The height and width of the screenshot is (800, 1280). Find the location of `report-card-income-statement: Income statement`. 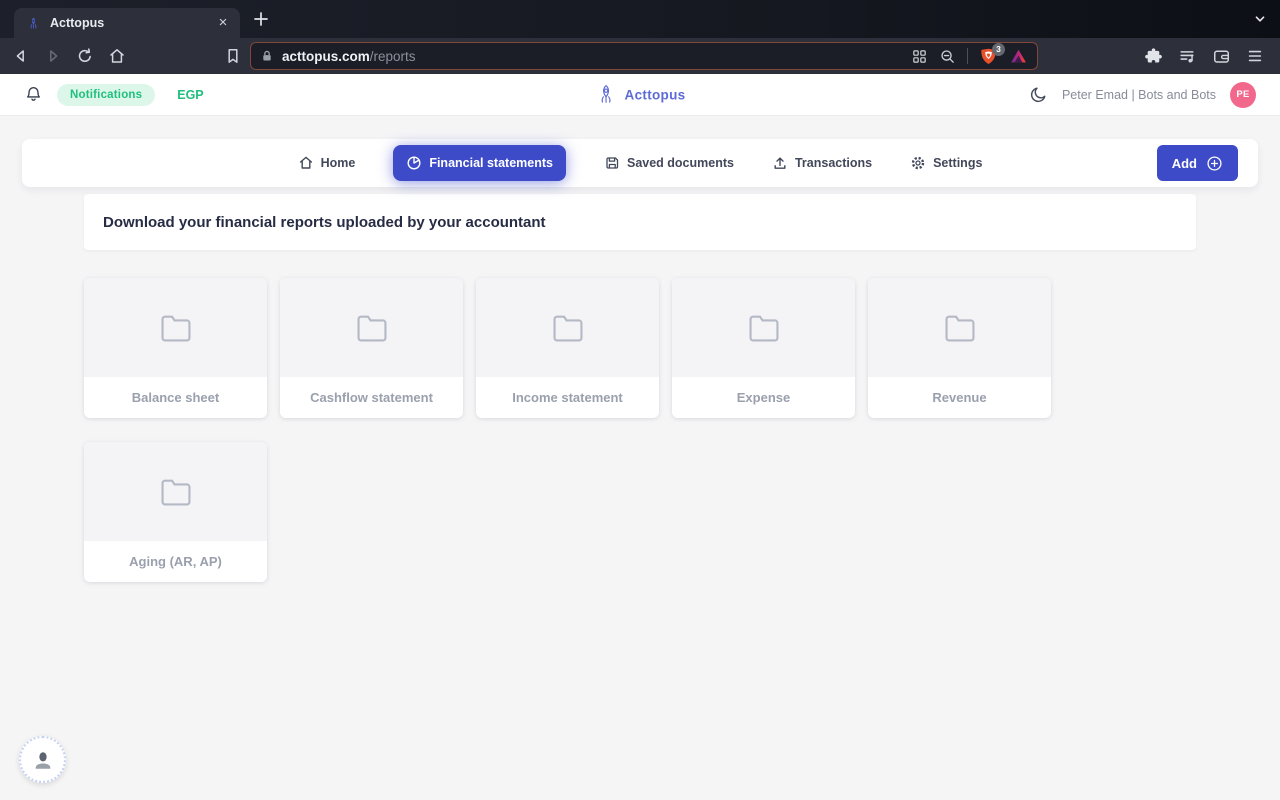

report-card-income-statement: Income statement is located at coordinates (567, 348).